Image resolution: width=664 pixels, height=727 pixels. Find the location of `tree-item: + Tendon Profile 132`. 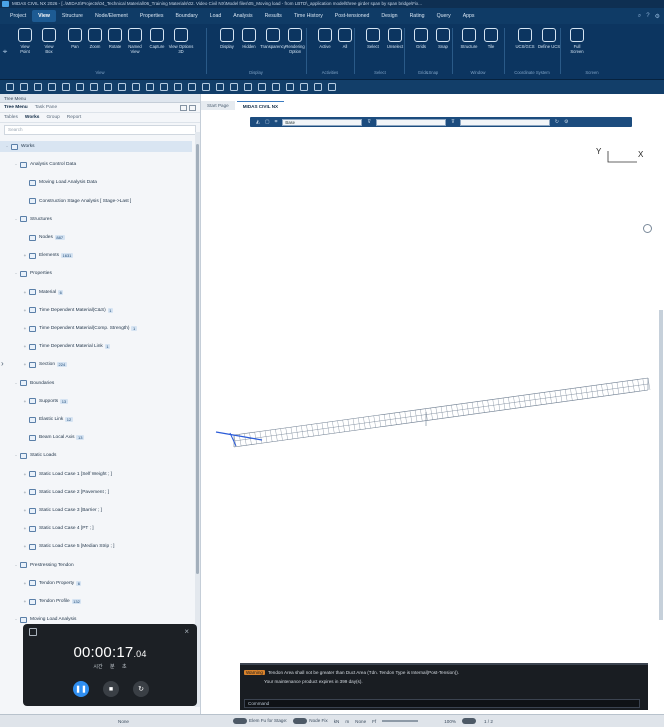

tree-item: + Tendon Profile 132 is located at coordinates (96, 601).